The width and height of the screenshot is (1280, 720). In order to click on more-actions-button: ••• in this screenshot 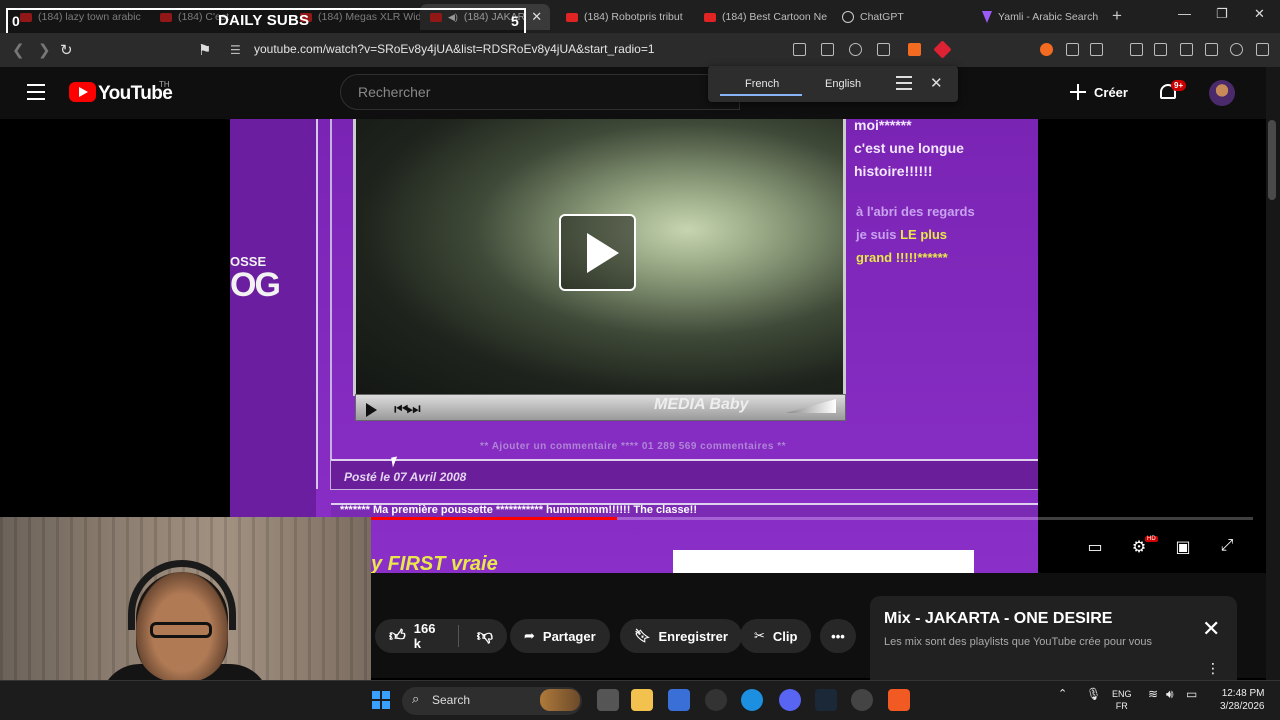, I will do `click(838, 636)`.